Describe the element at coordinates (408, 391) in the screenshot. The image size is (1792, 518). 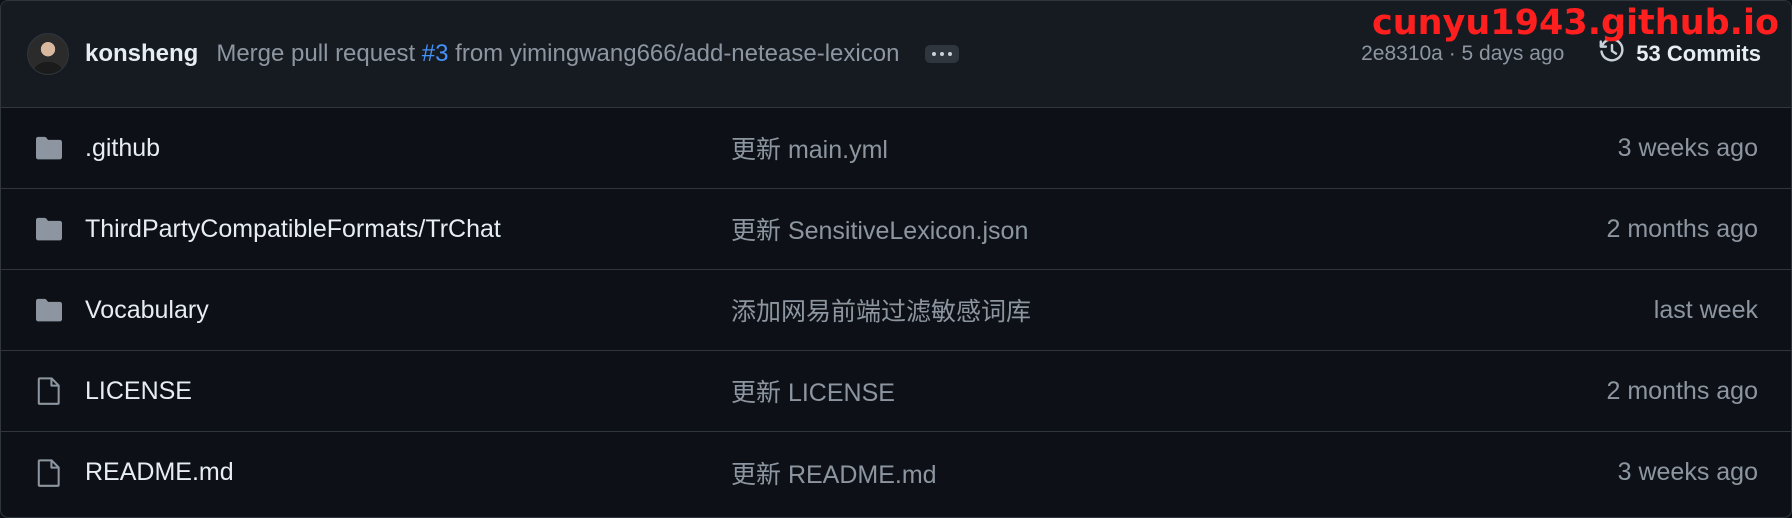
I see `file-name-link: LICENSE` at that location.